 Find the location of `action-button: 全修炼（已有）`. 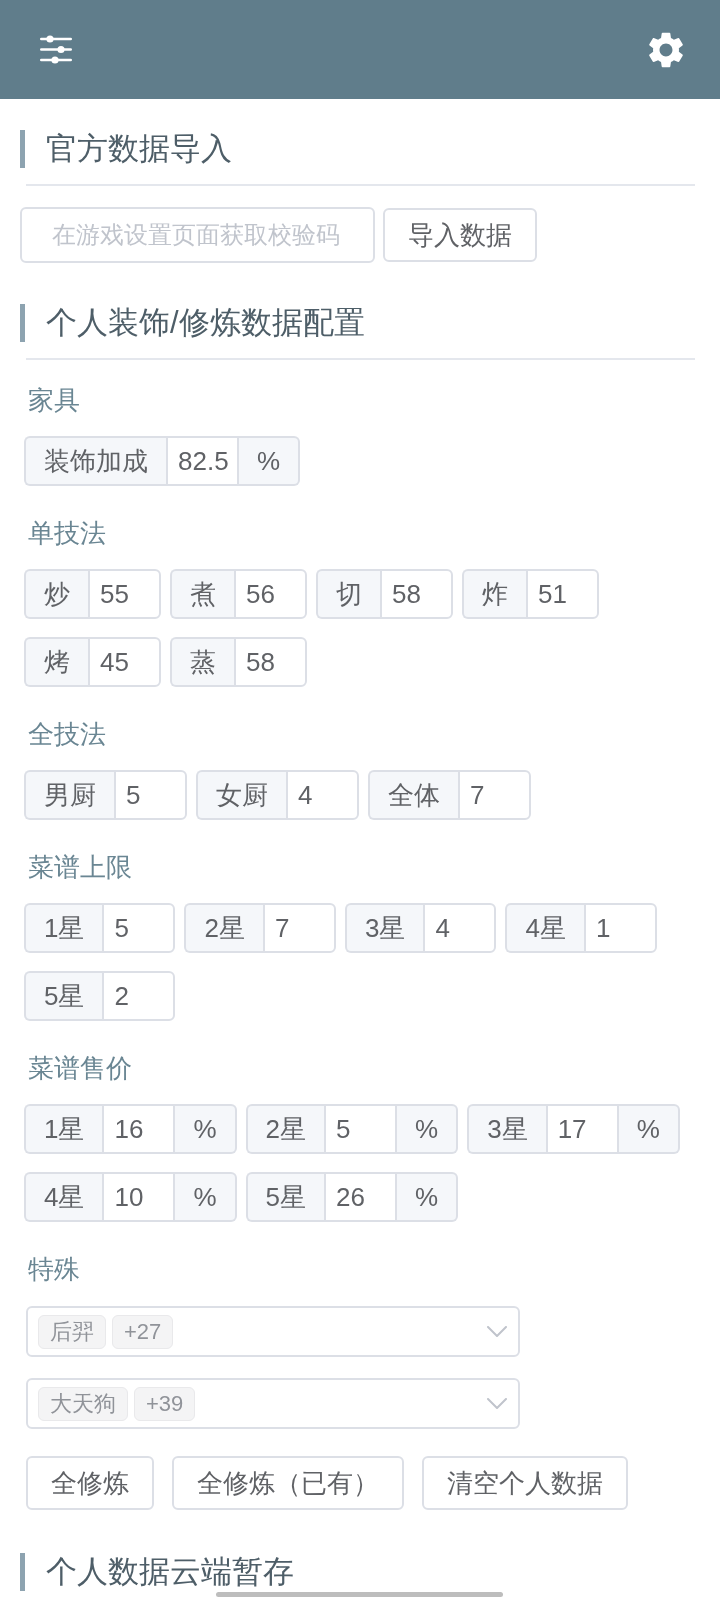

action-button: 全修炼（已有） is located at coordinates (288, 1483).